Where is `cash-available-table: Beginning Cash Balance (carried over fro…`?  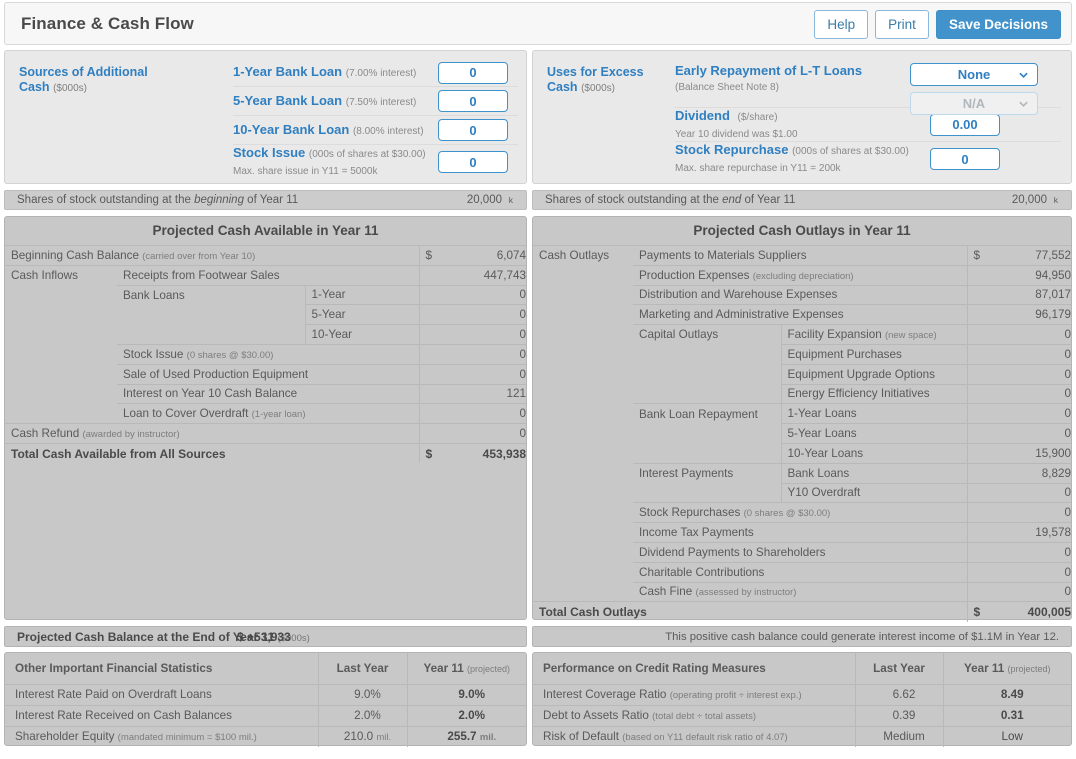 cash-available-table: Beginning Cash Balance (carried over fro… is located at coordinates (266, 354).